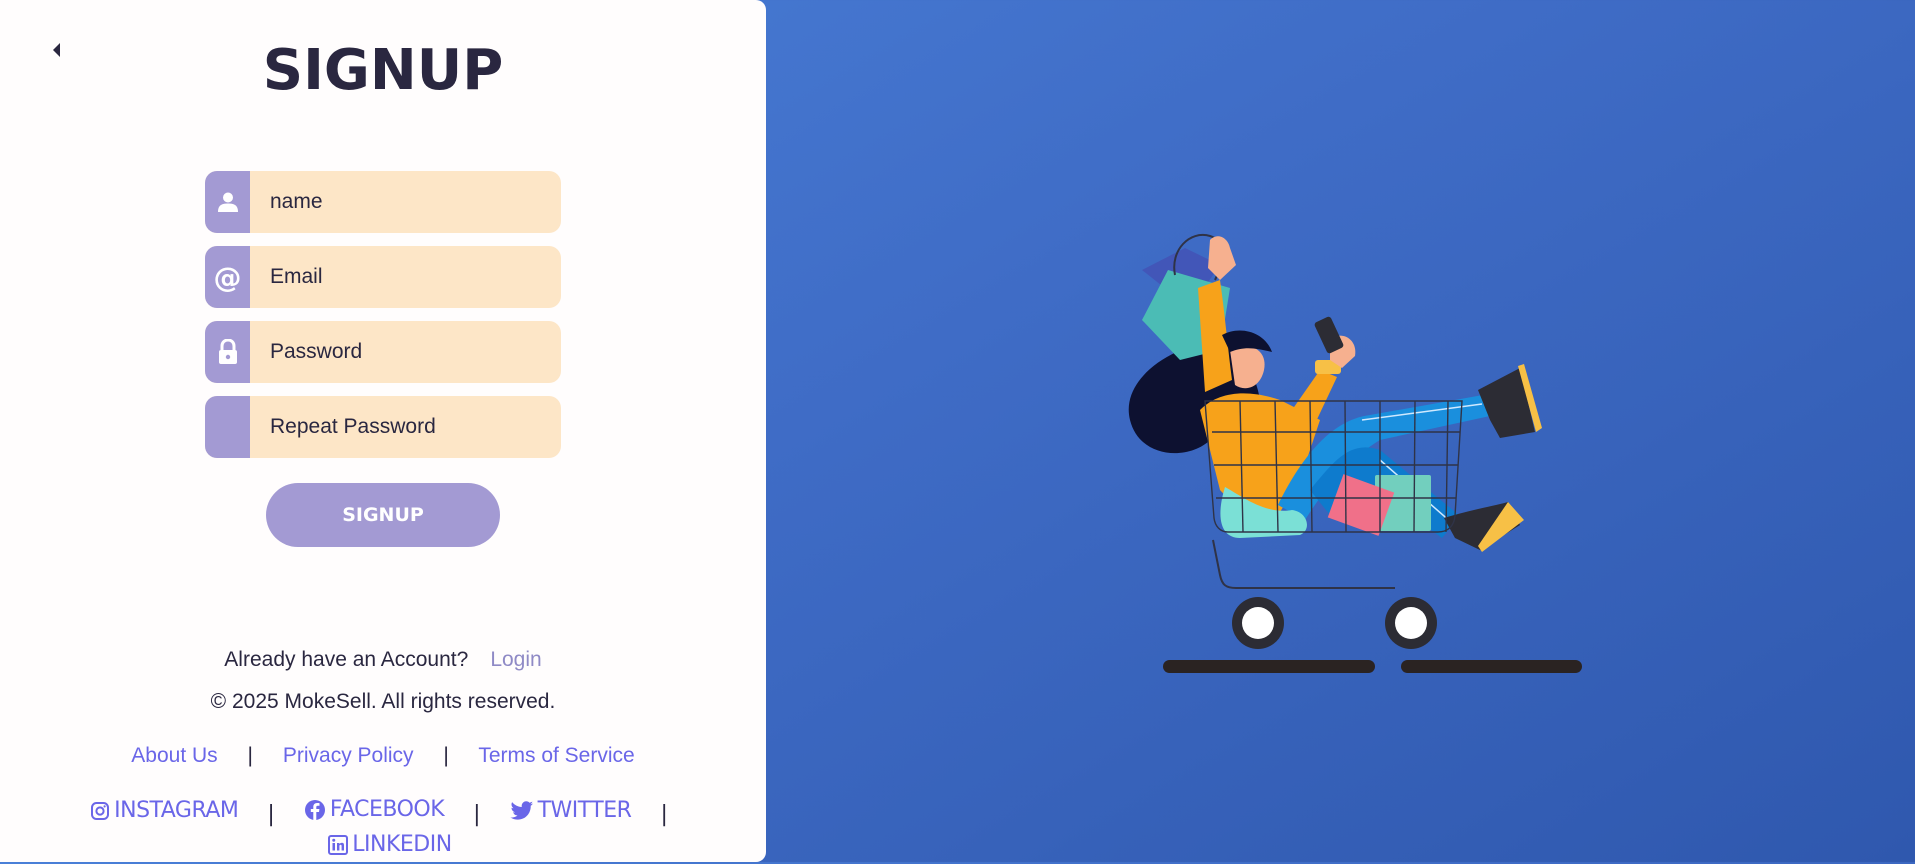 This screenshot has width=1915, height=864. I want to click on twitter-label: TWITTER, so click(584, 810).